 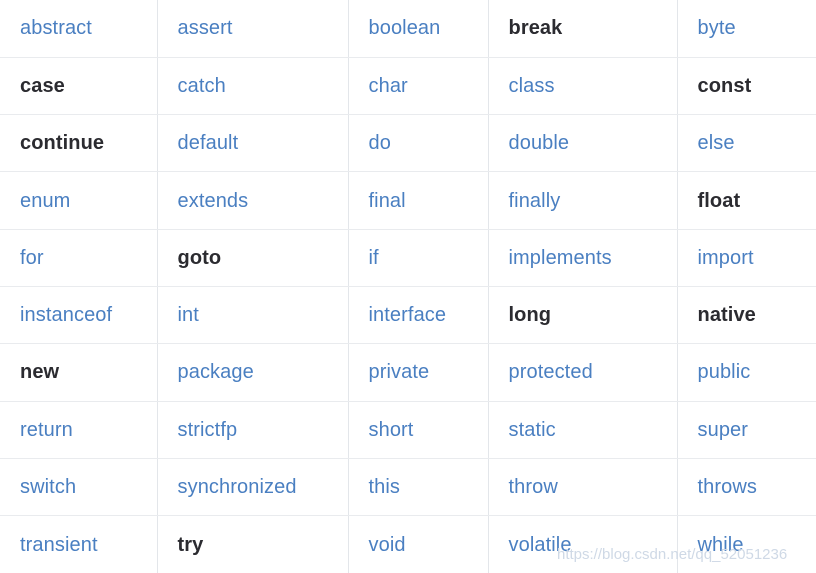 I want to click on keyword-cell: interface, so click(x=418, y=315).